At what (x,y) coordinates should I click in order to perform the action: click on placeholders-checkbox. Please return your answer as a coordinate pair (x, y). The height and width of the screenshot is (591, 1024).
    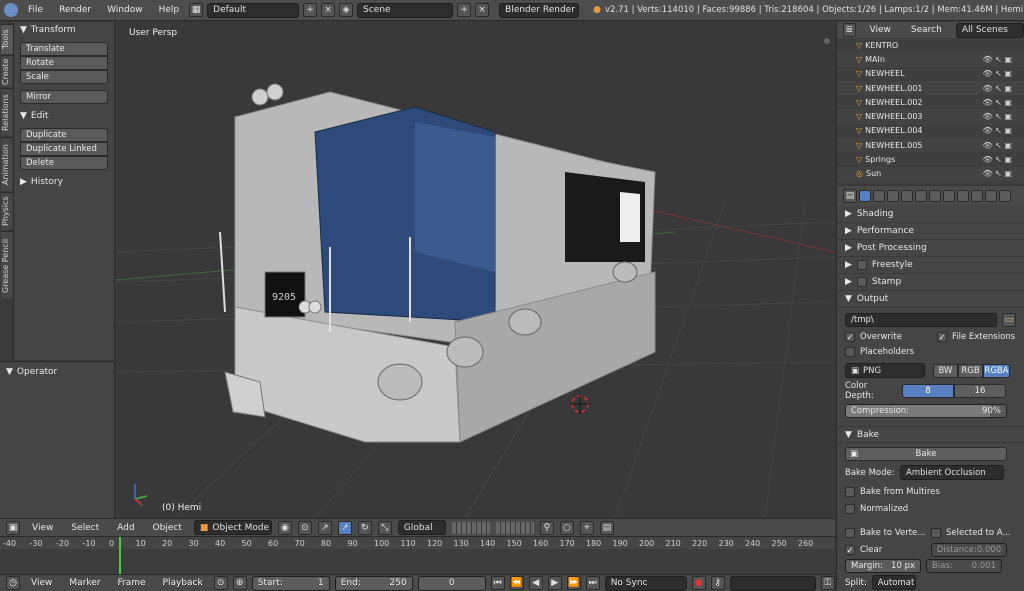
    Looking at the image, I should click on (850, 352).